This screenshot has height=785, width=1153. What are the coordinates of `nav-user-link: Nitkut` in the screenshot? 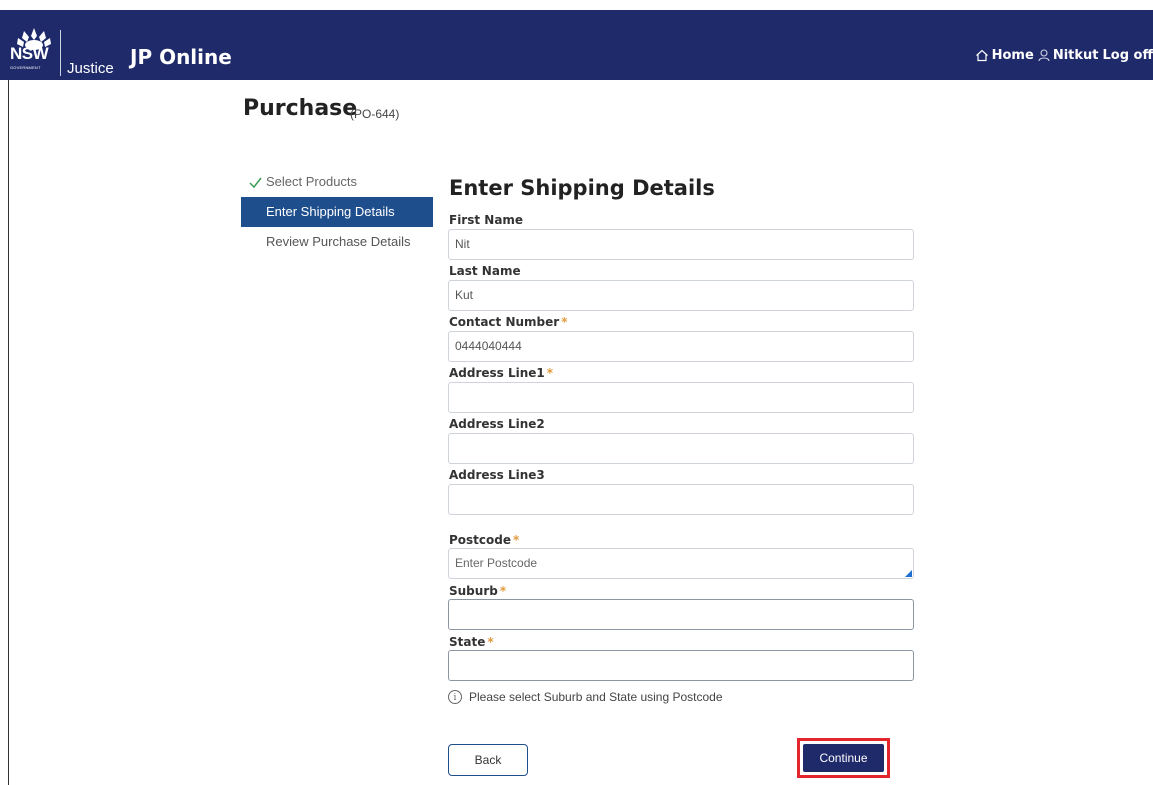 It's located at (1068, 55).